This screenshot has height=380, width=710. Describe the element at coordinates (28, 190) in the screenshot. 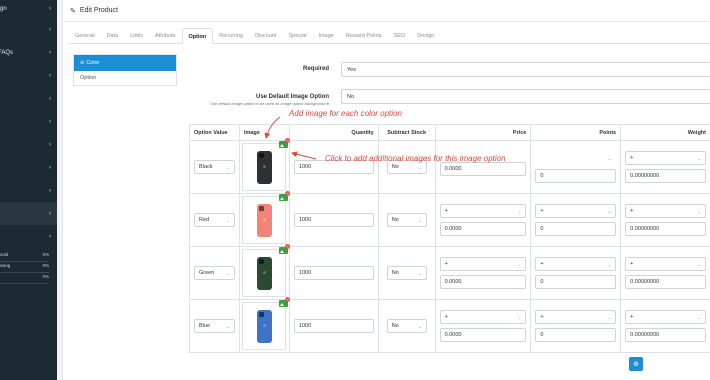

I see `sidebar-item: g›` at that location.